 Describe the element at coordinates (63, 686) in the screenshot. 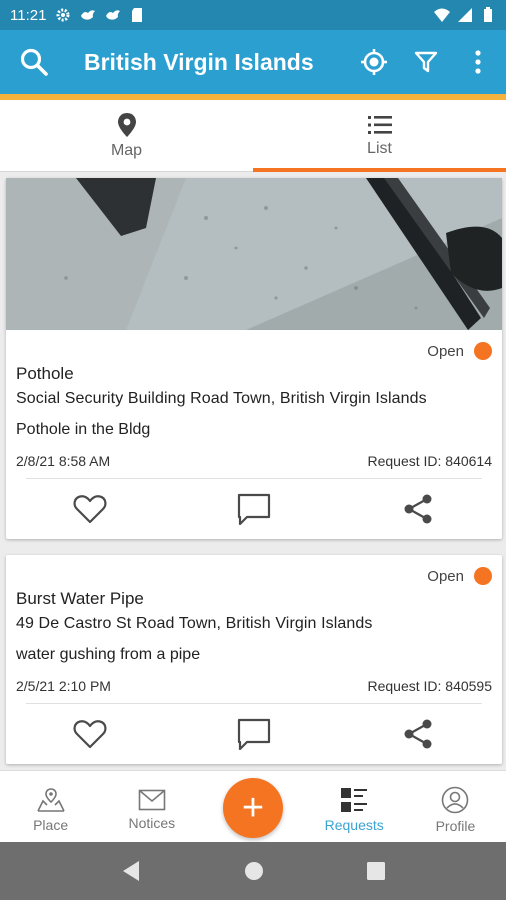

I see `request-date: 2/5/21 2:10 PM` at that location.